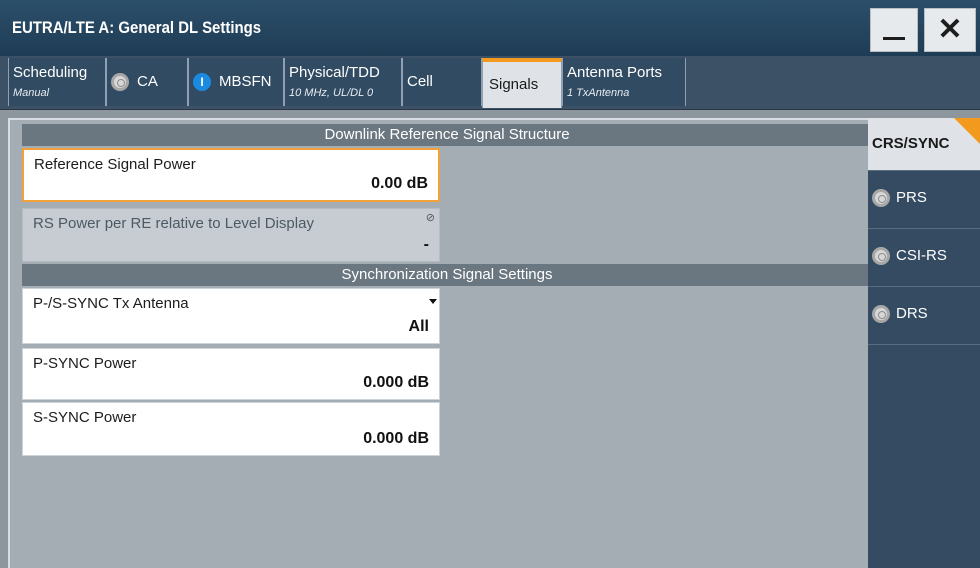 This screenshot has height=568, width=980. I want to click on tab-signals: Signals, so click(522, 83).